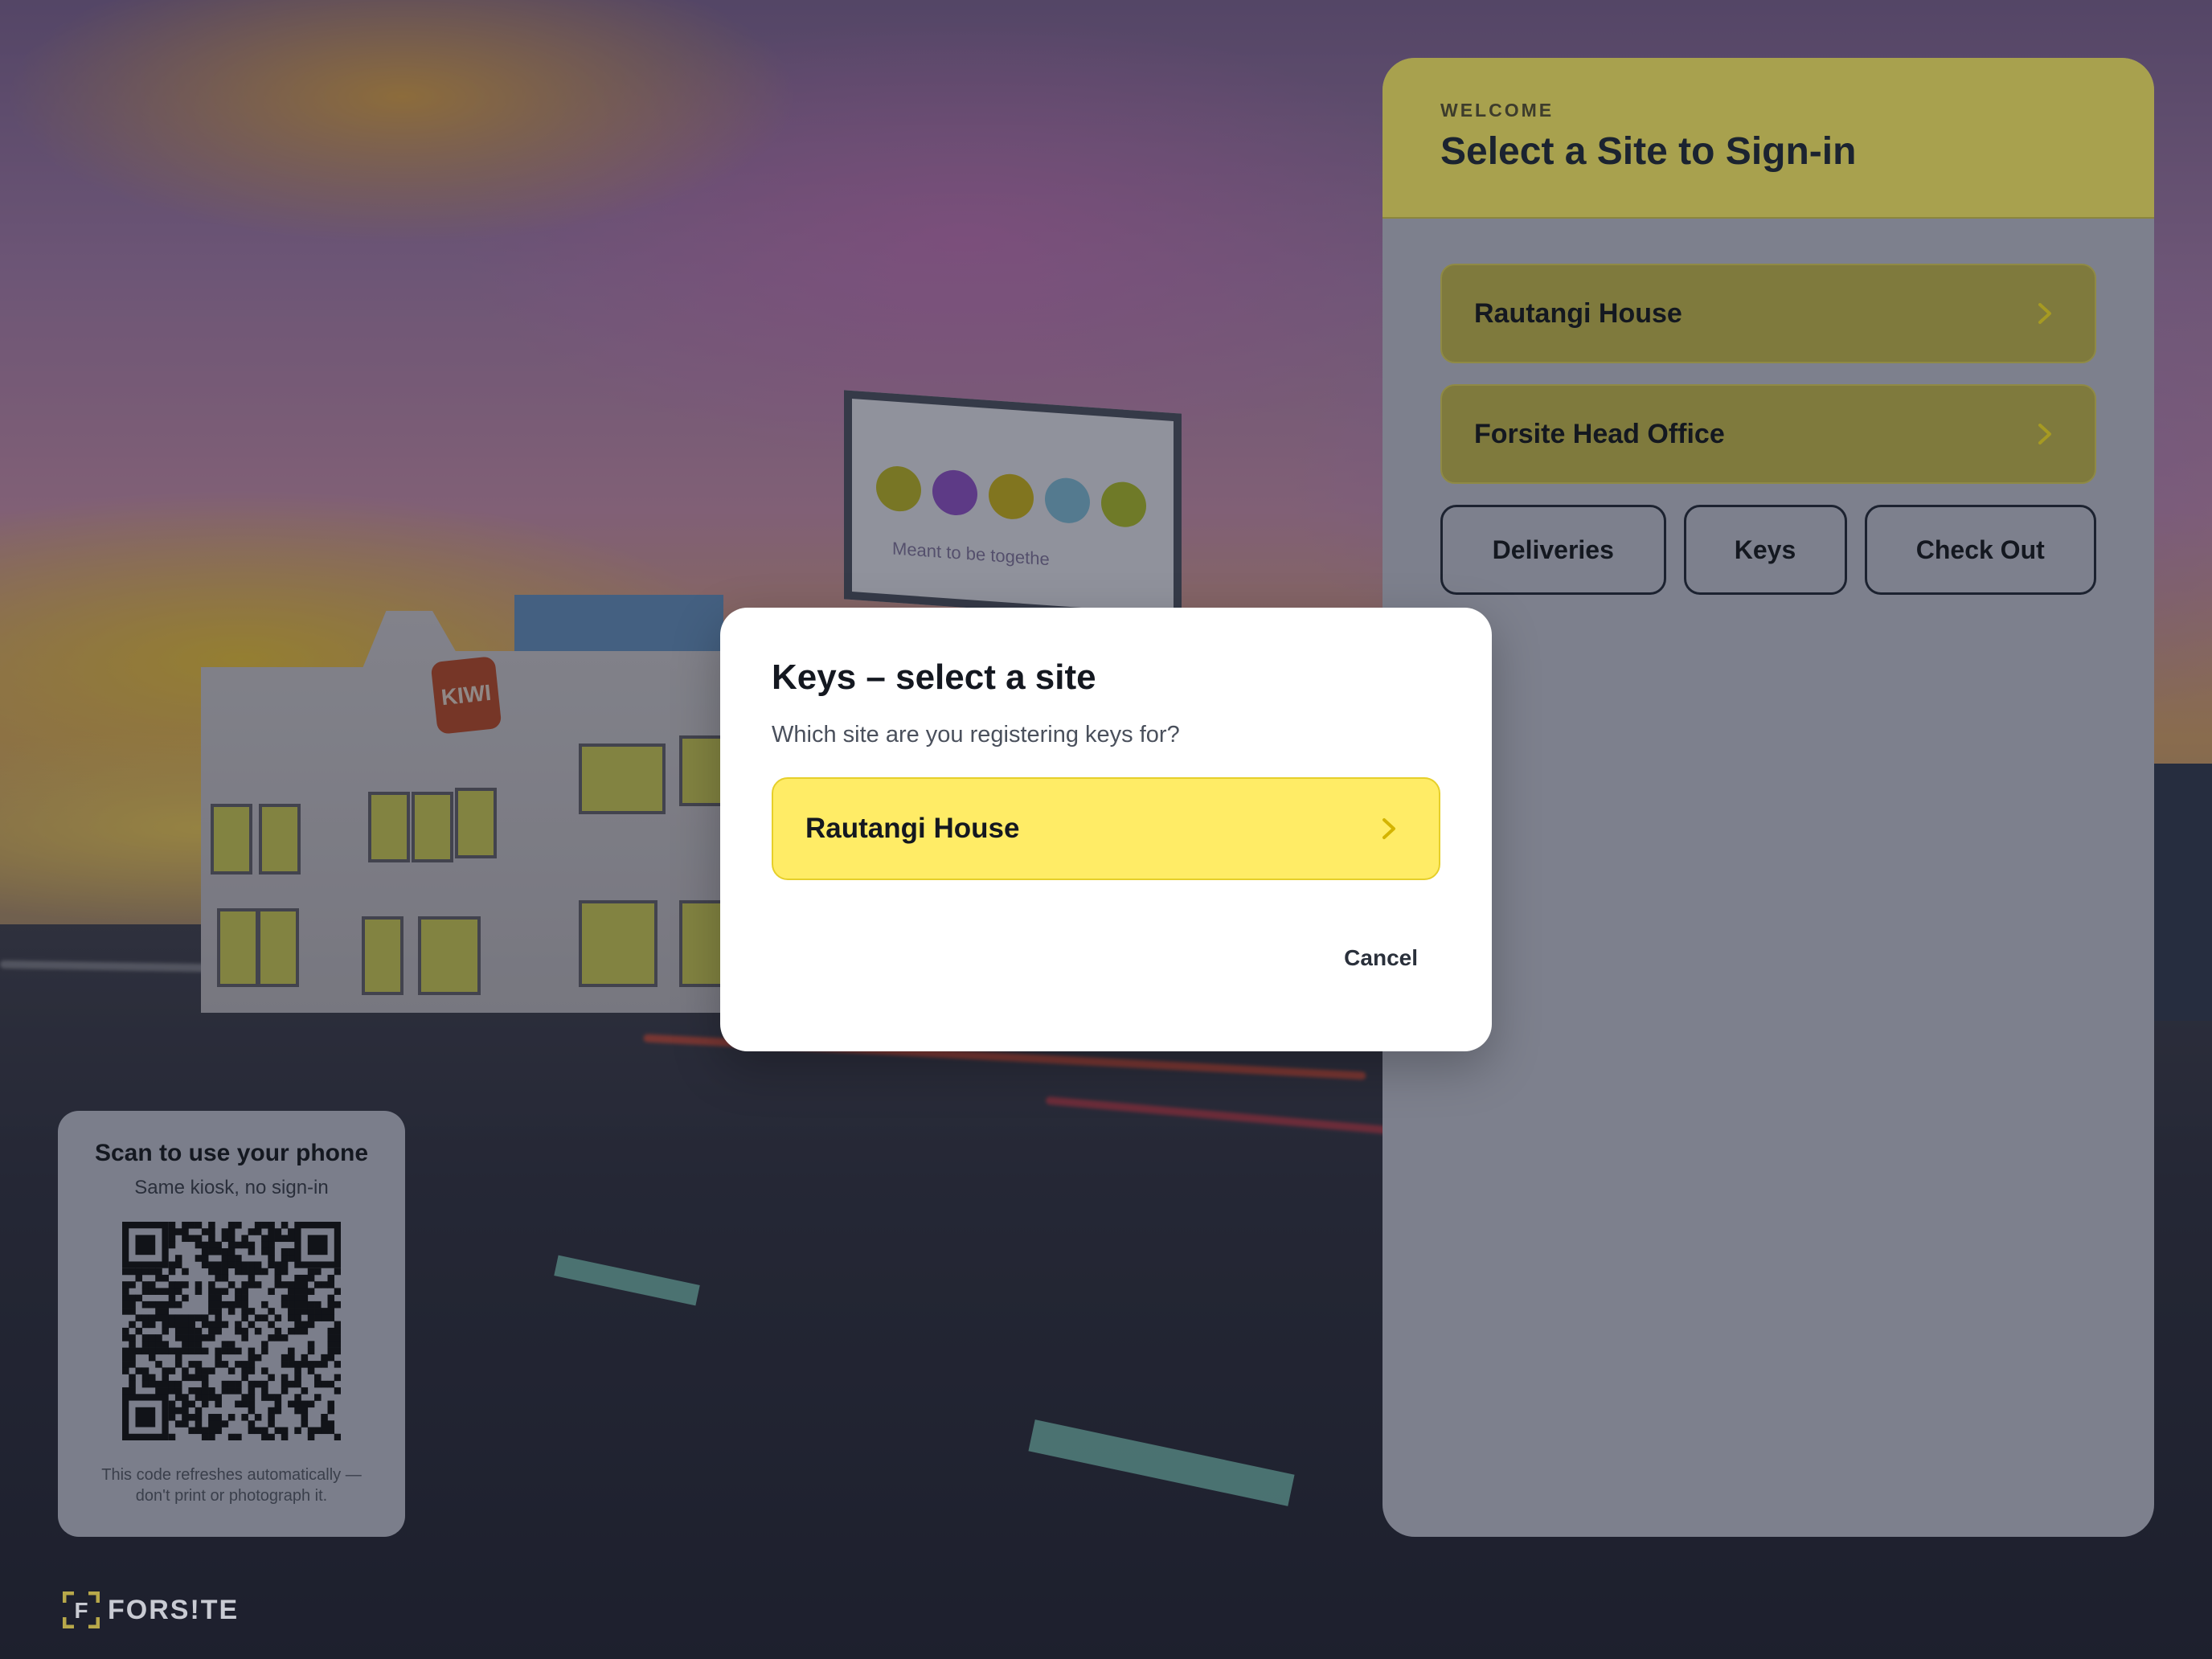 This screenshot has height=1659, width=2212. Describe the element at coordinates (1381, 958) in the screenshot. I see `cancel-button: Cancel` at that location.